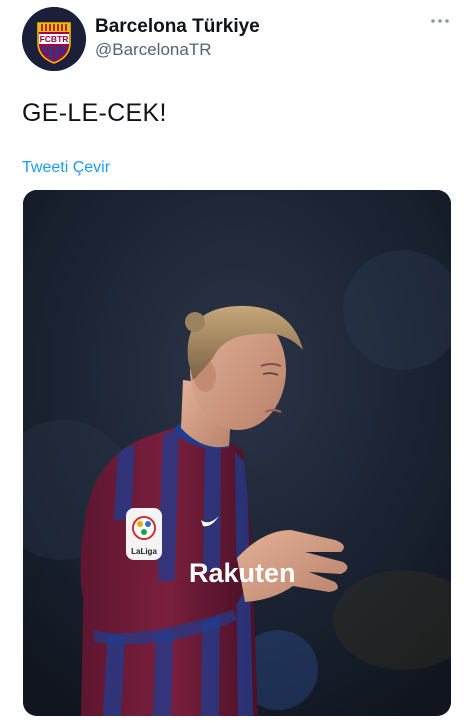  I want to click on author-names: Barcelona Türkiye @BarcelonaTR, so click(177, 38).